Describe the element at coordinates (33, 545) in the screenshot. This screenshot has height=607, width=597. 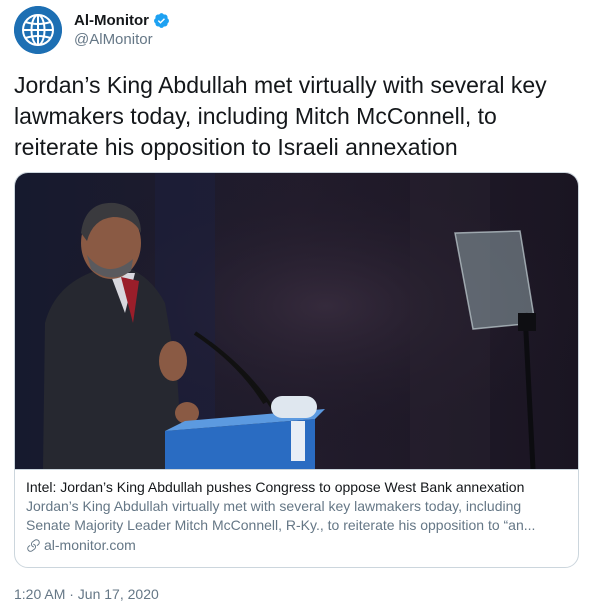
I see `link-icon` at that location.